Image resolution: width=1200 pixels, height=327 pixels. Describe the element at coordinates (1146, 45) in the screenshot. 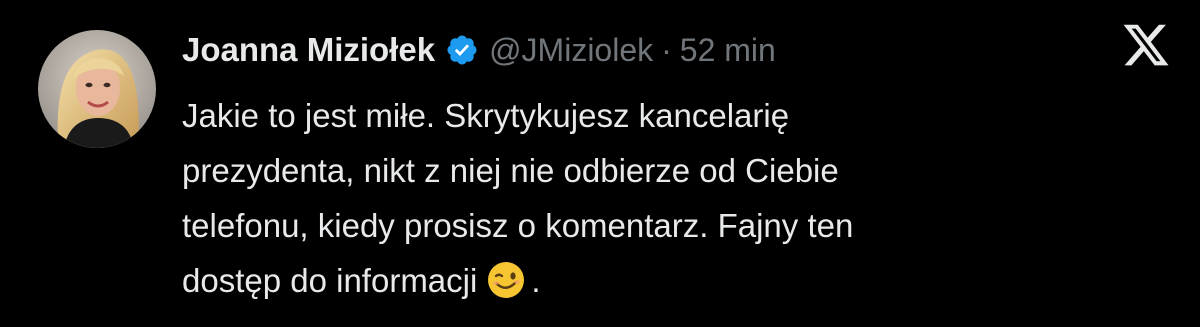

I see `x-logo-icon` at that location.